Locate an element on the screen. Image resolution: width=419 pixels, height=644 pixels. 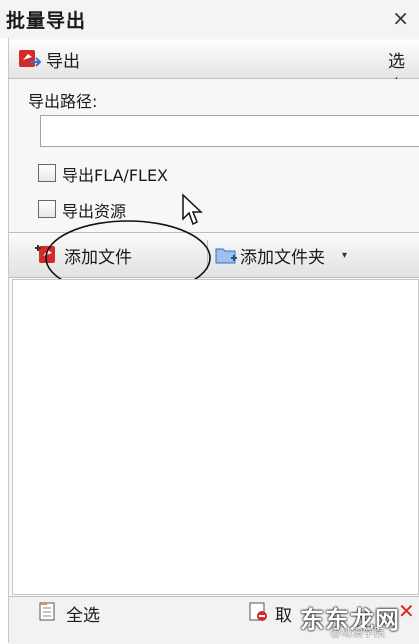
delete-icon: ✕ is located at coordinates (406, 611).